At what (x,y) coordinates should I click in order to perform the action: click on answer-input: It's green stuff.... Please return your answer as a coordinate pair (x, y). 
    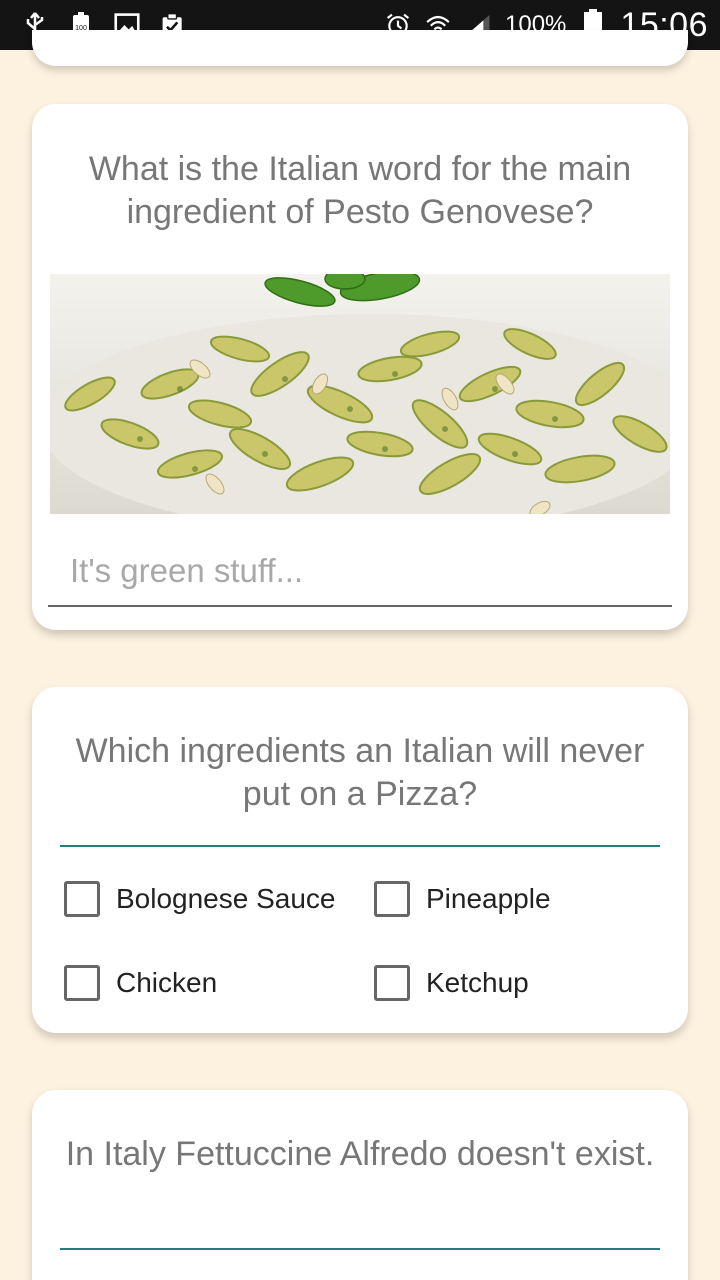
    Looking at the image, I should click on (360, 577).